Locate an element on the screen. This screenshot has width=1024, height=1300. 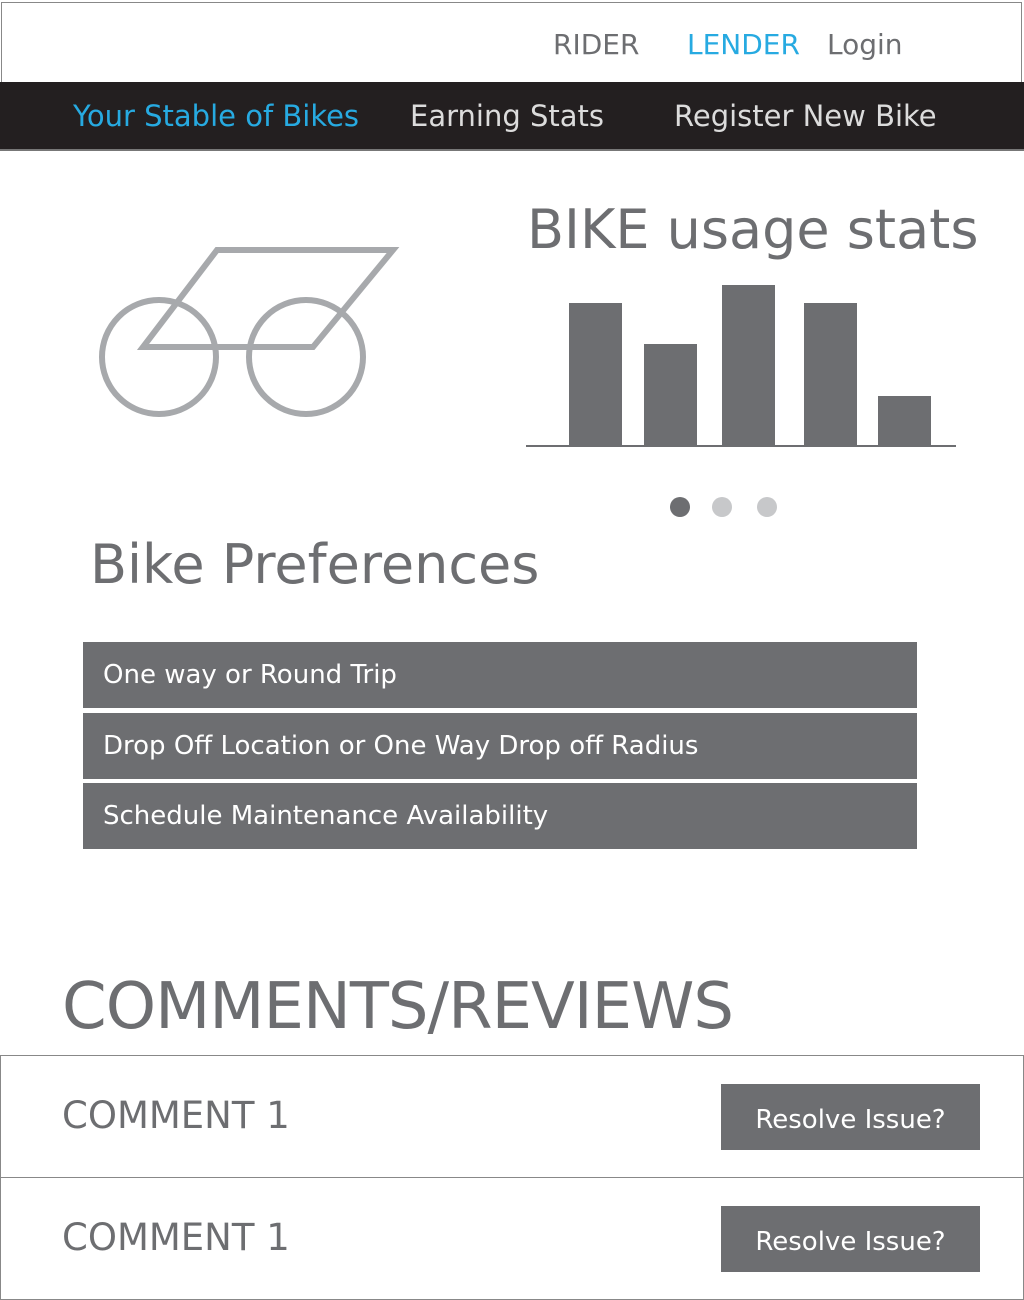
lender-link: LENDER is located at coordinates (743, 44).